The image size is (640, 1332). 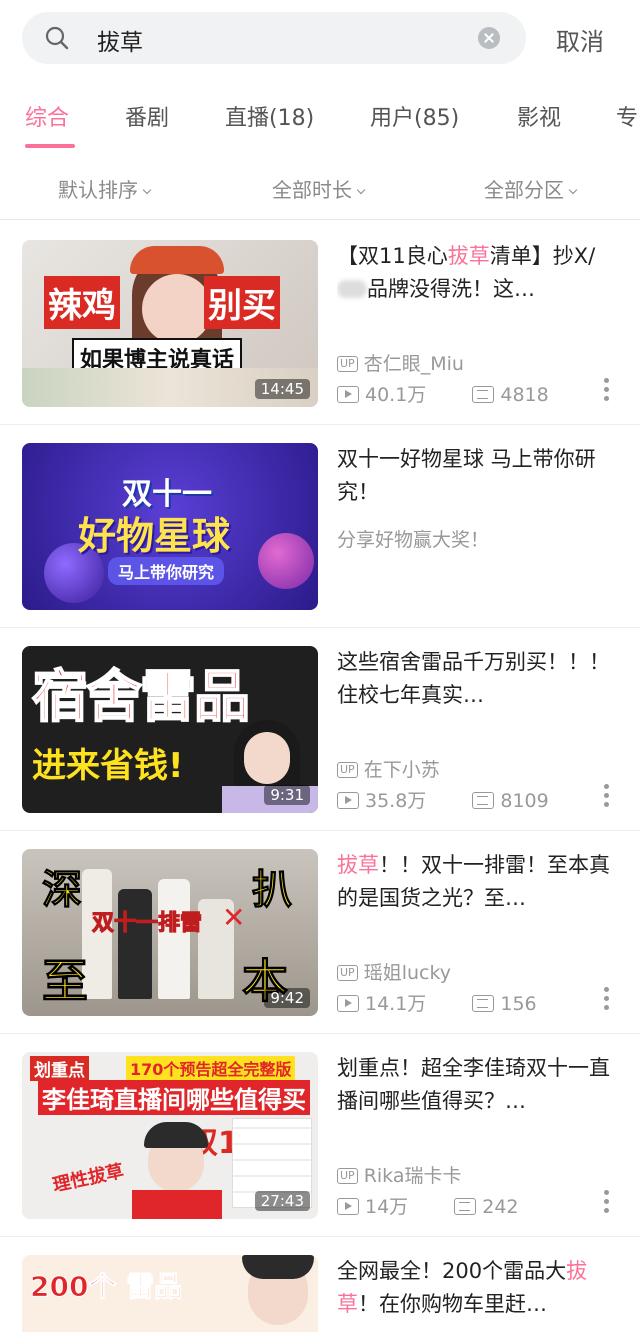 What do you see at coordinates (47, 116) in the screenshot?
I see `tab-all: 综合` at bounding box center [47, 116].